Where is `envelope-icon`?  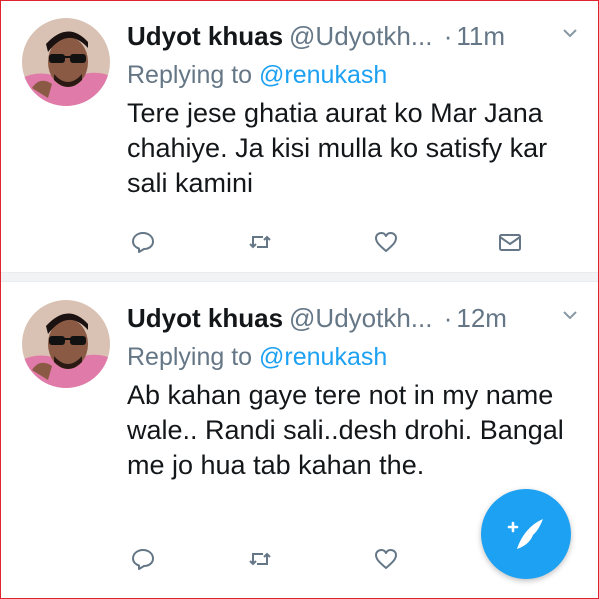
envelope-icon is located at coordinates (510, 242).